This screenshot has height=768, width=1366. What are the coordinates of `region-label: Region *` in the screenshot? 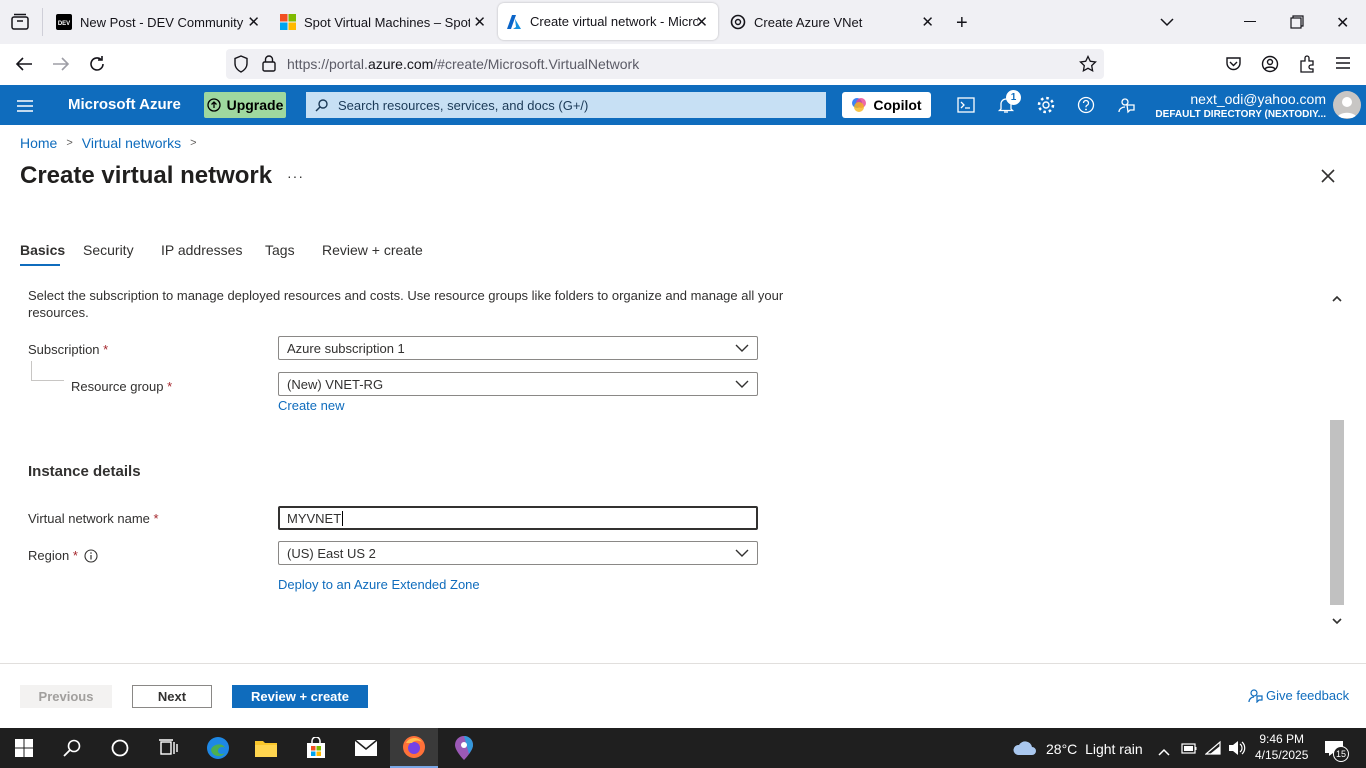 It's located at (63, 555).